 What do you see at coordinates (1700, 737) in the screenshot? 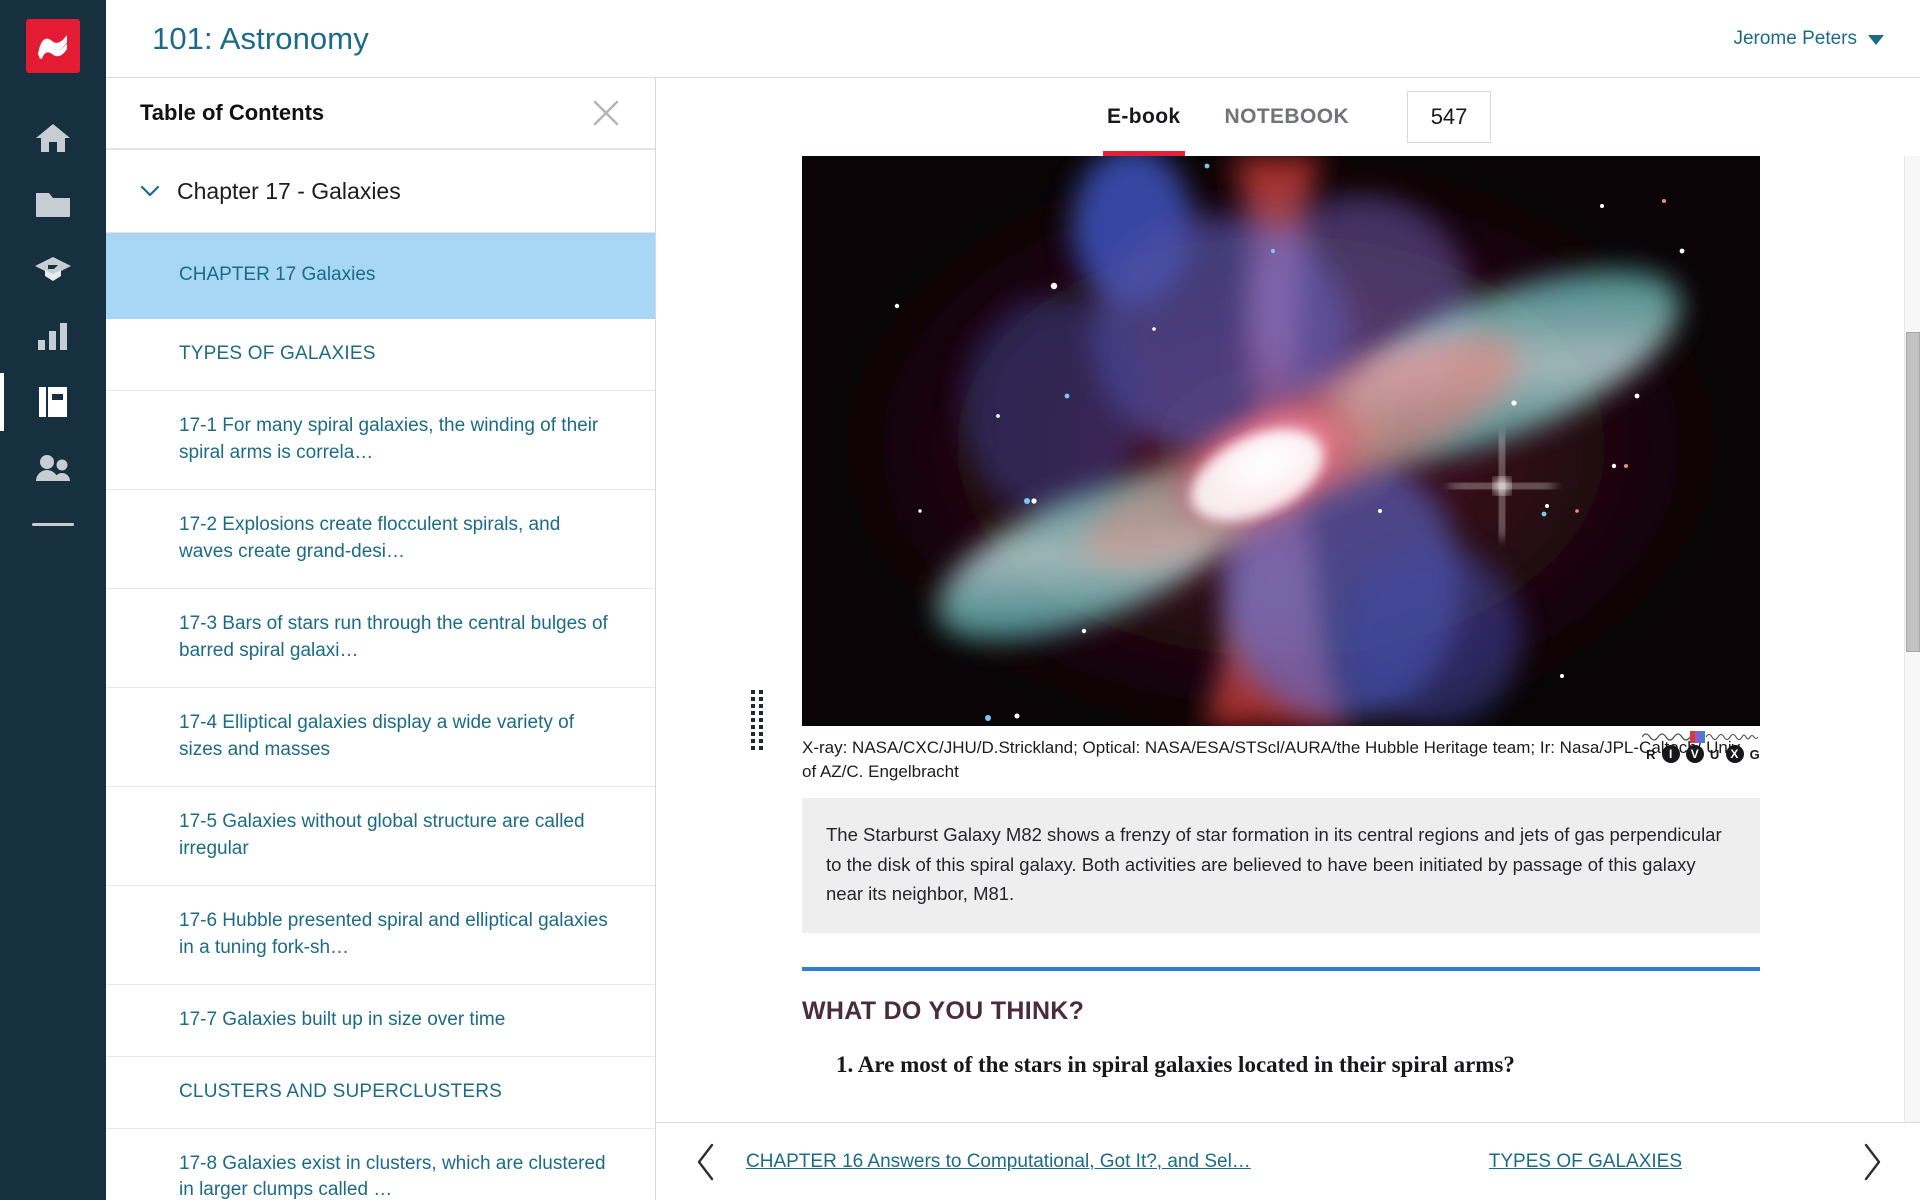
I see `spectrum-wave-icon` at bounding box center [1700, 737].